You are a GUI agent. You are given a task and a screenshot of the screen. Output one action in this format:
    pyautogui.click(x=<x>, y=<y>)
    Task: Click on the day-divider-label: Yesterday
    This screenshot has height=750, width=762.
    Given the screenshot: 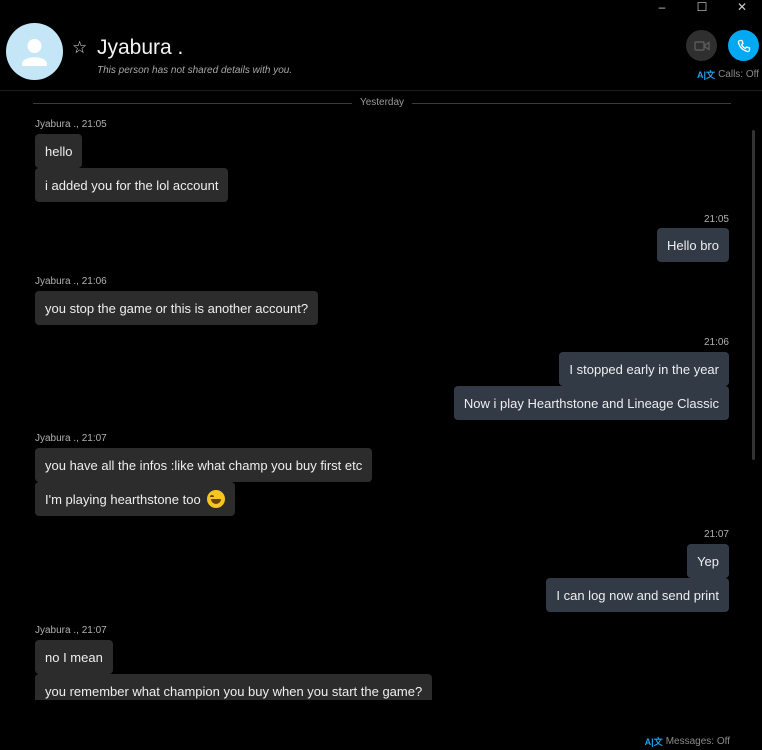 What is the action you would take?
    pyautogui.click(x=382, y=103)
    